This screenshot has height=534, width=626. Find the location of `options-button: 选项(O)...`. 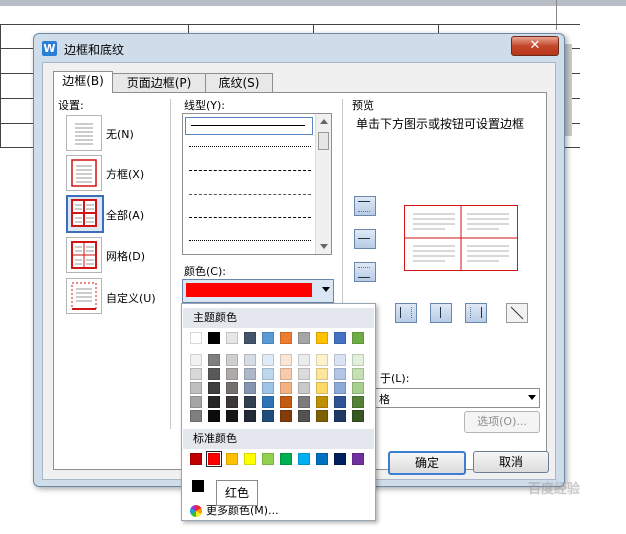

options-button: 选项(O)... is located at coordinates (502, 422).